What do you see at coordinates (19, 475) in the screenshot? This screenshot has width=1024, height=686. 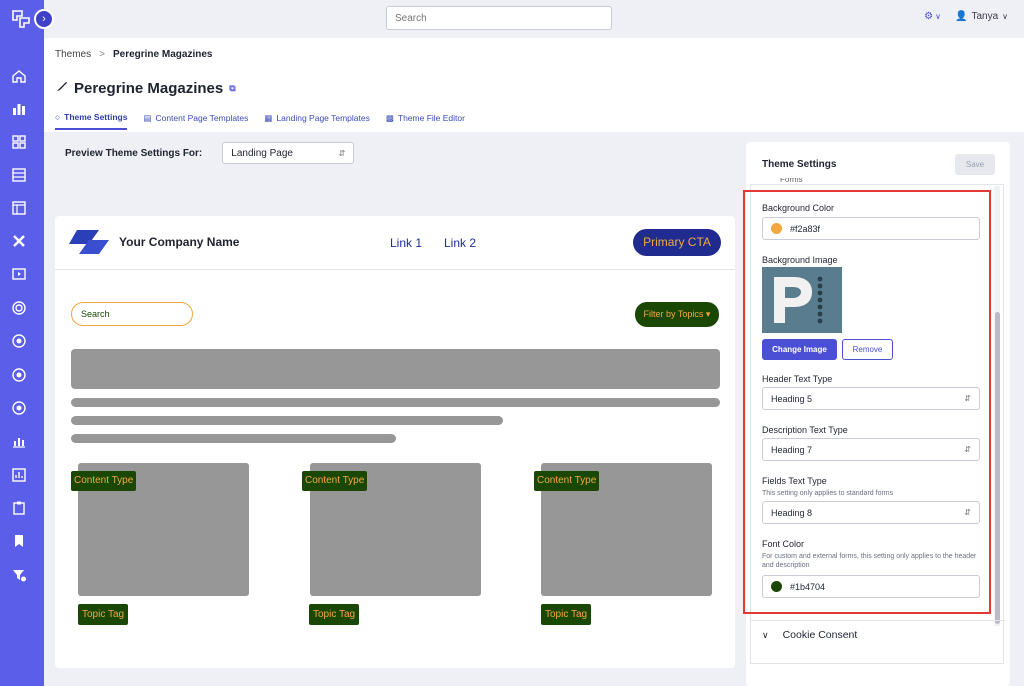 I see `chart-doc-icon` at bounding box center [19, 475].